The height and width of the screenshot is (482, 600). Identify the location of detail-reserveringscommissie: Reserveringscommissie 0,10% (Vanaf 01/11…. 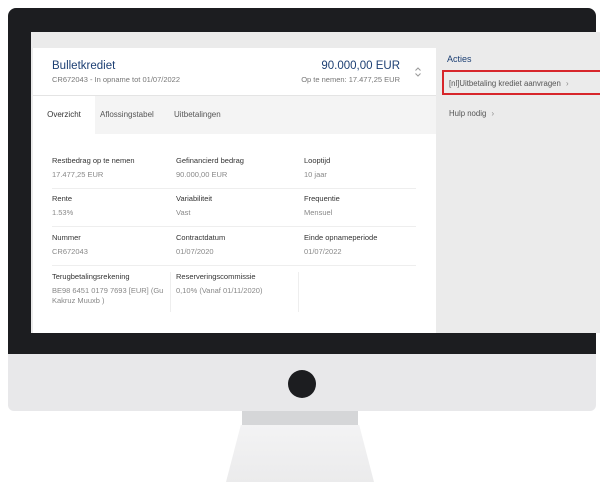
(219, 283).